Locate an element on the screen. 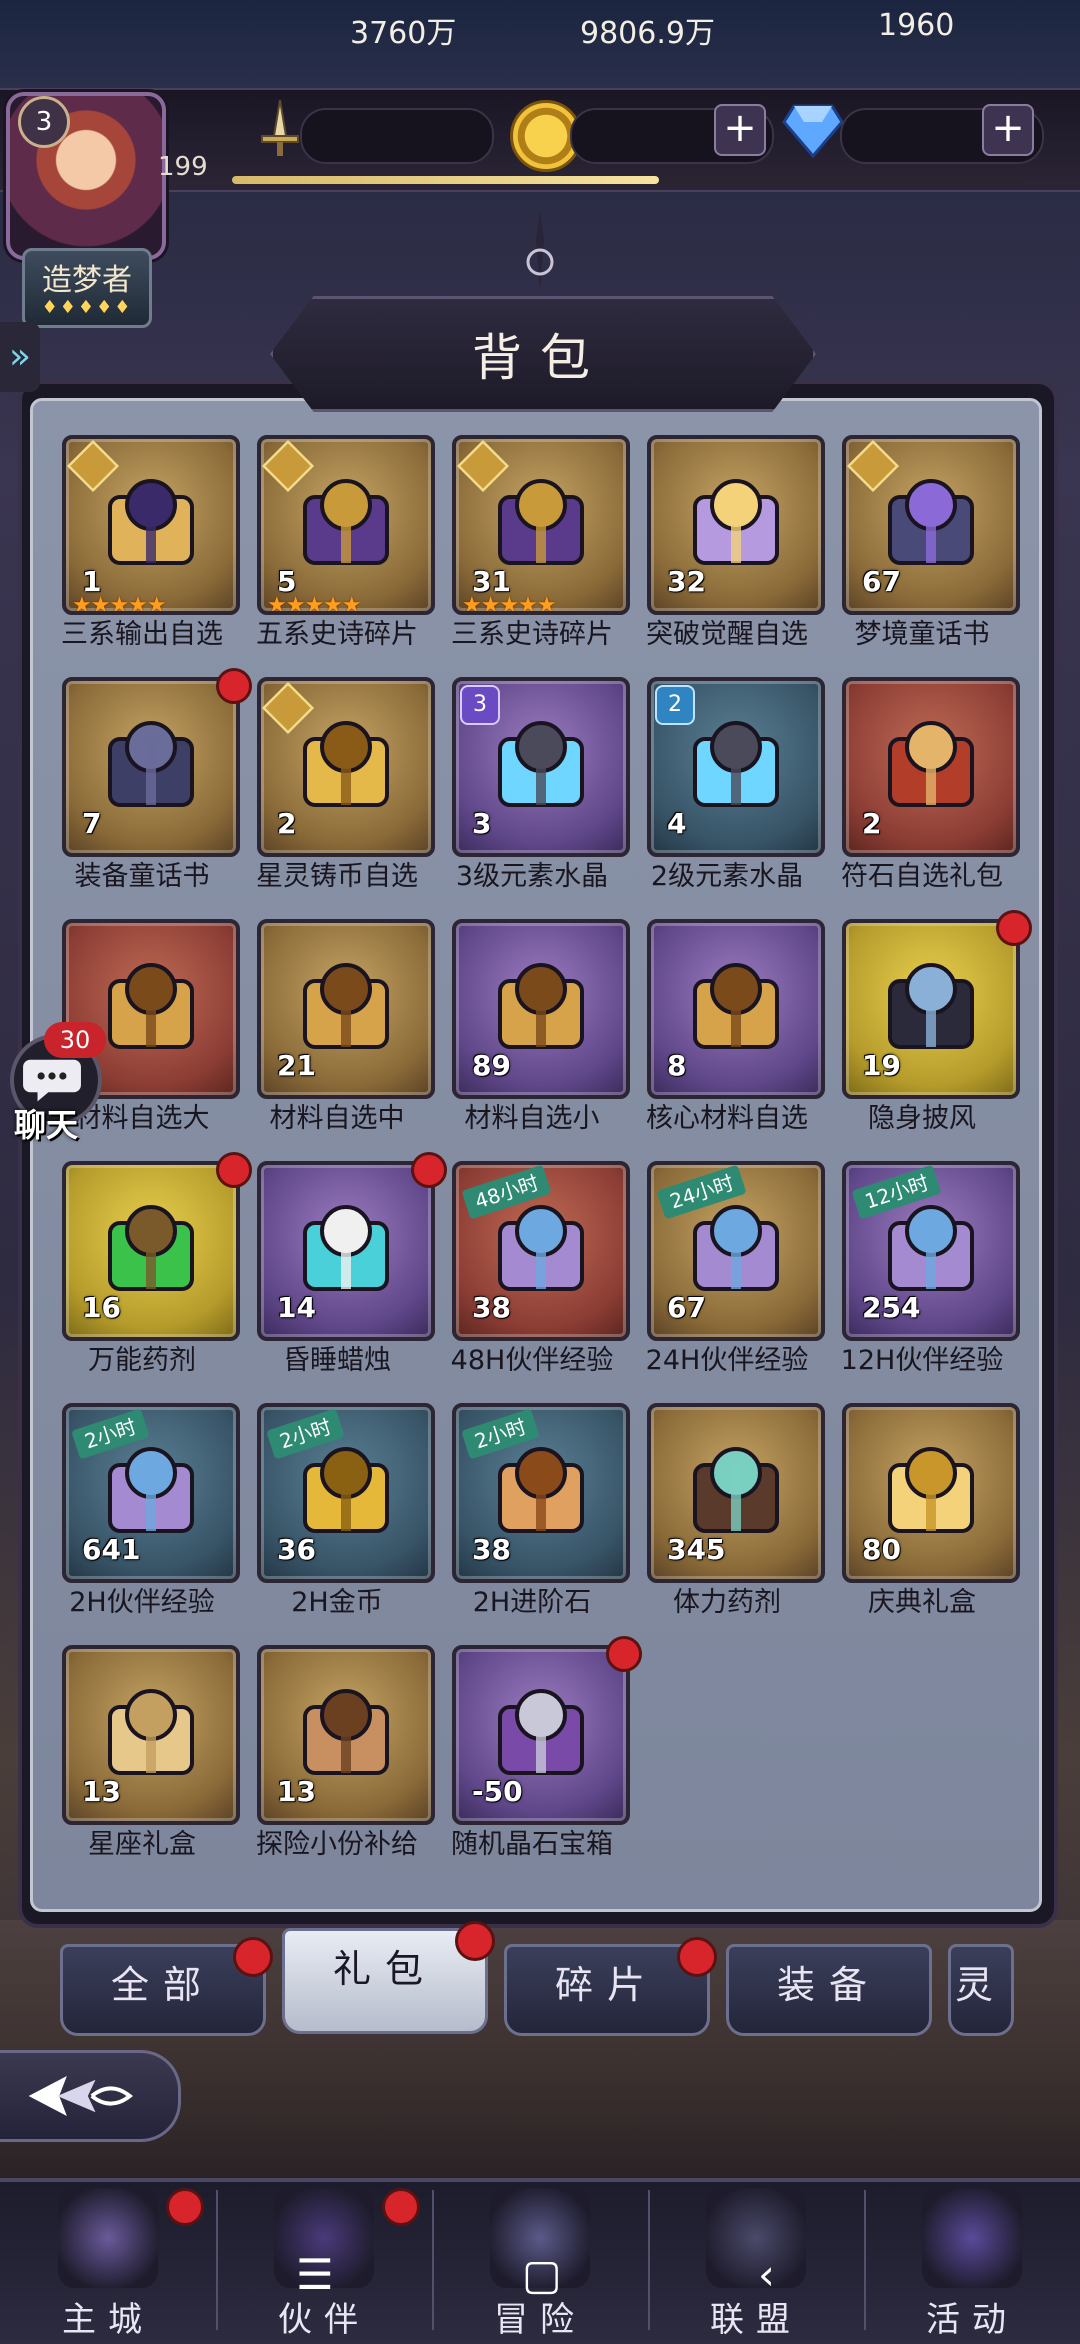  inventory-item: 2小时 38 2H进阶石 is located at coordinates (536, 1508).